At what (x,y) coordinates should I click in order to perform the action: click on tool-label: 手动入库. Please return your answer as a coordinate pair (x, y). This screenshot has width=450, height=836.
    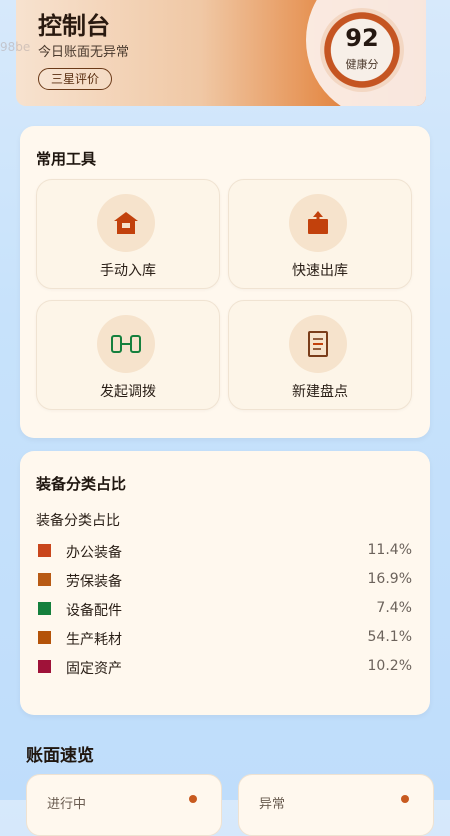
    Looking at the image, I should click on (128, 271).